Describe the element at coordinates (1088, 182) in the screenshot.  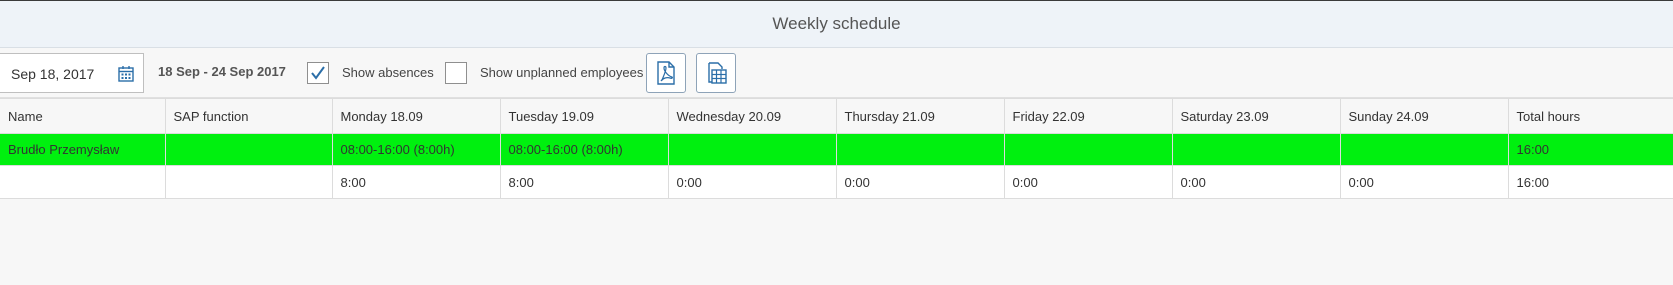
I see `total-cell-friday: 0:00` at that location.